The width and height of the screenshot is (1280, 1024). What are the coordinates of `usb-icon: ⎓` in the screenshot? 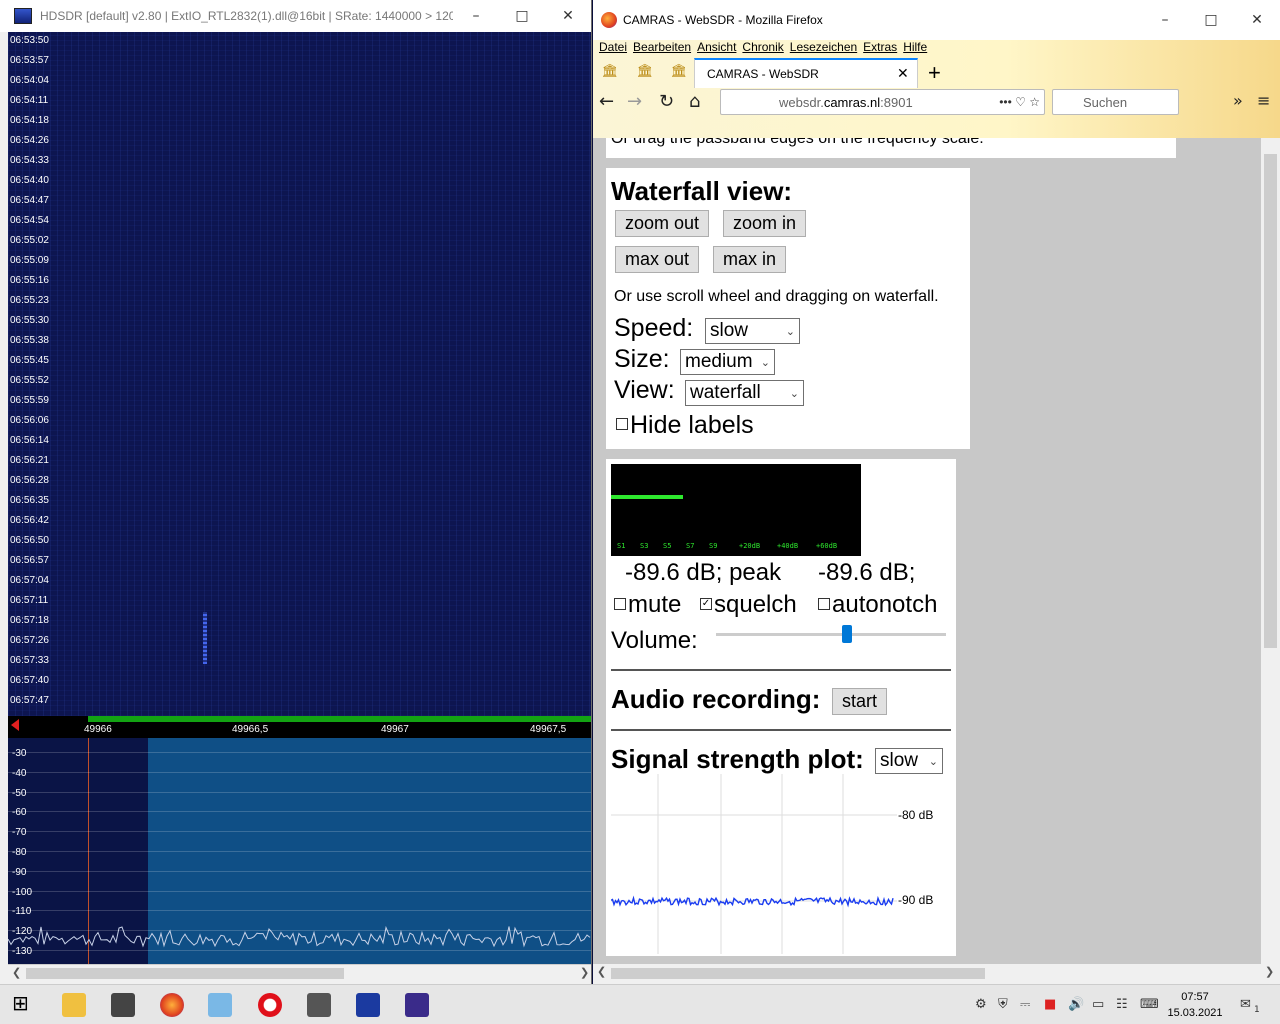 It's located at (1025, 1004).